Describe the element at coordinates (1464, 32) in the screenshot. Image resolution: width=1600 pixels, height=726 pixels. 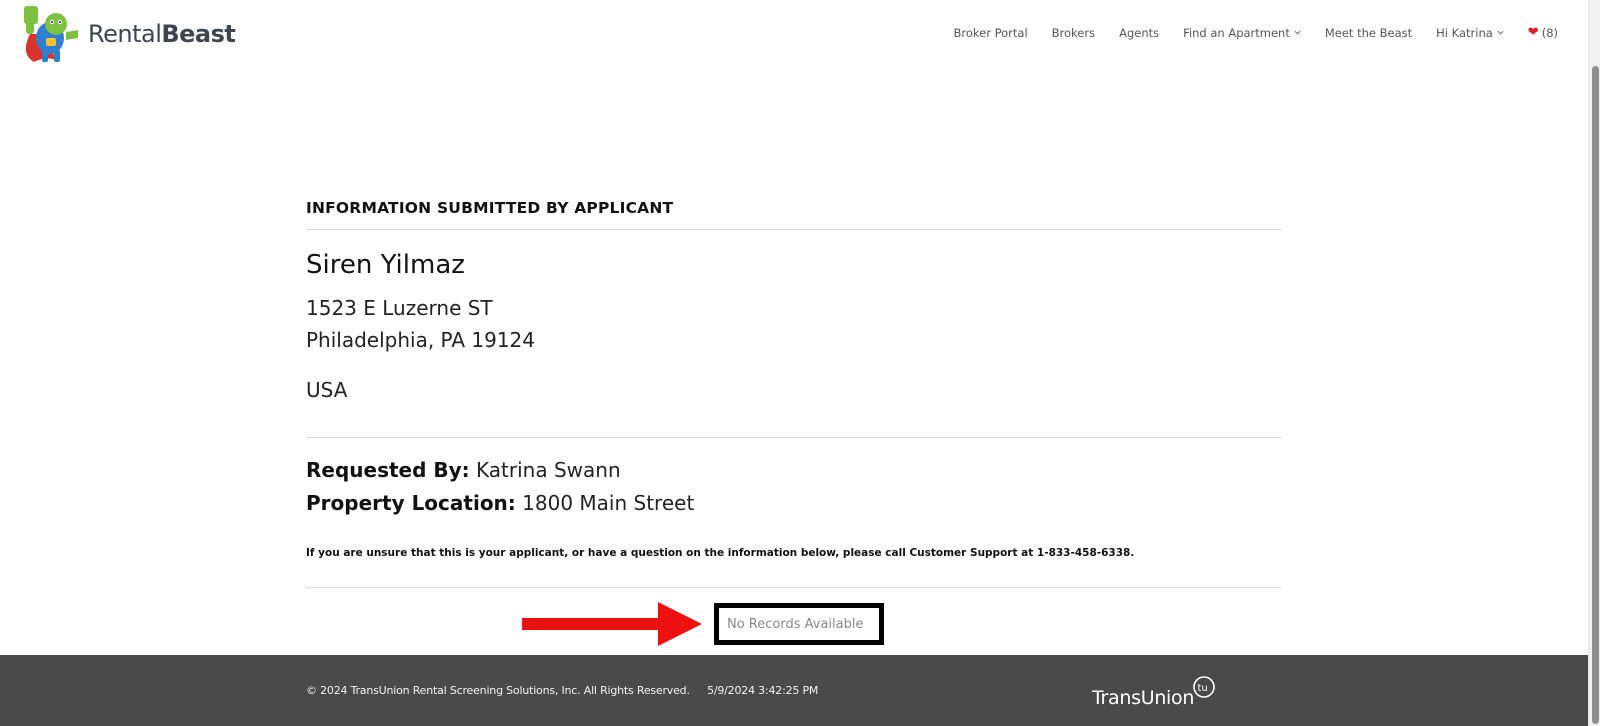
I see `nav-user-greeting: Hi Katrina` at that location.